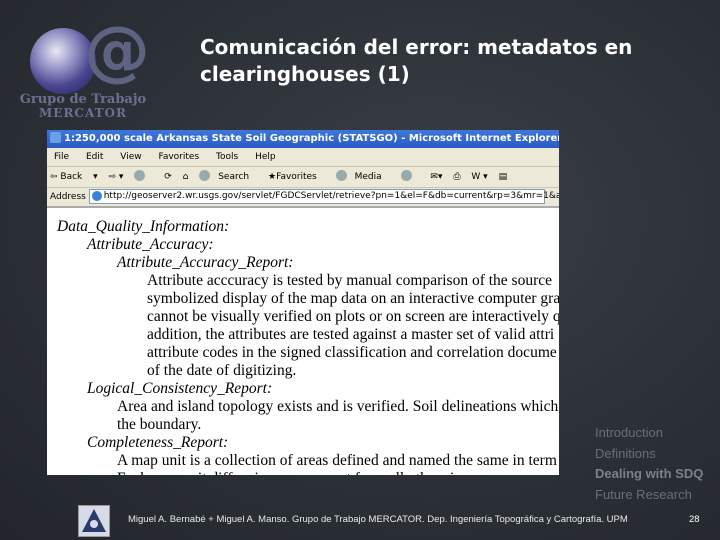  What do you see at coordinates (159, 424) in the screenshot?
I see `text-line: the boundary.` at bounding box center [159, 424].